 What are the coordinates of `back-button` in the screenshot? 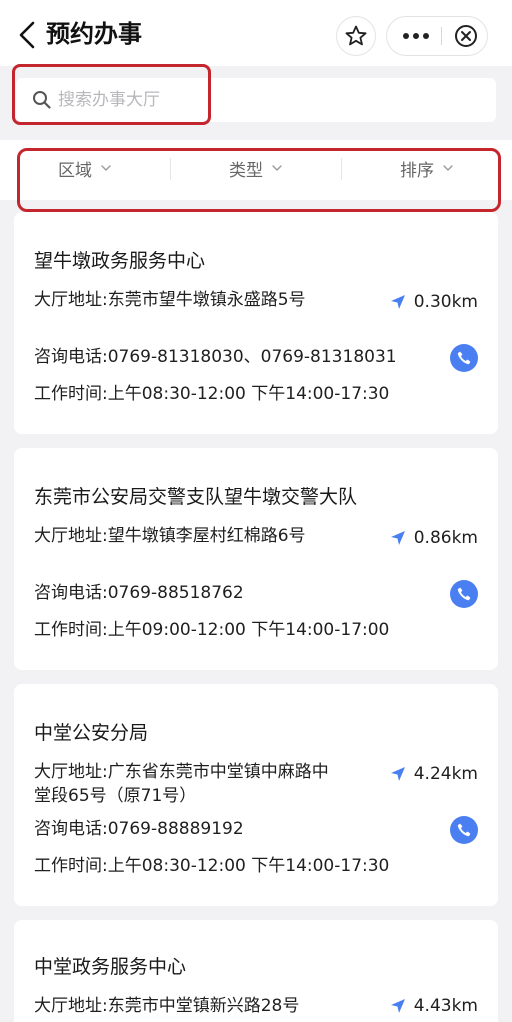 It's located at (28, 35).